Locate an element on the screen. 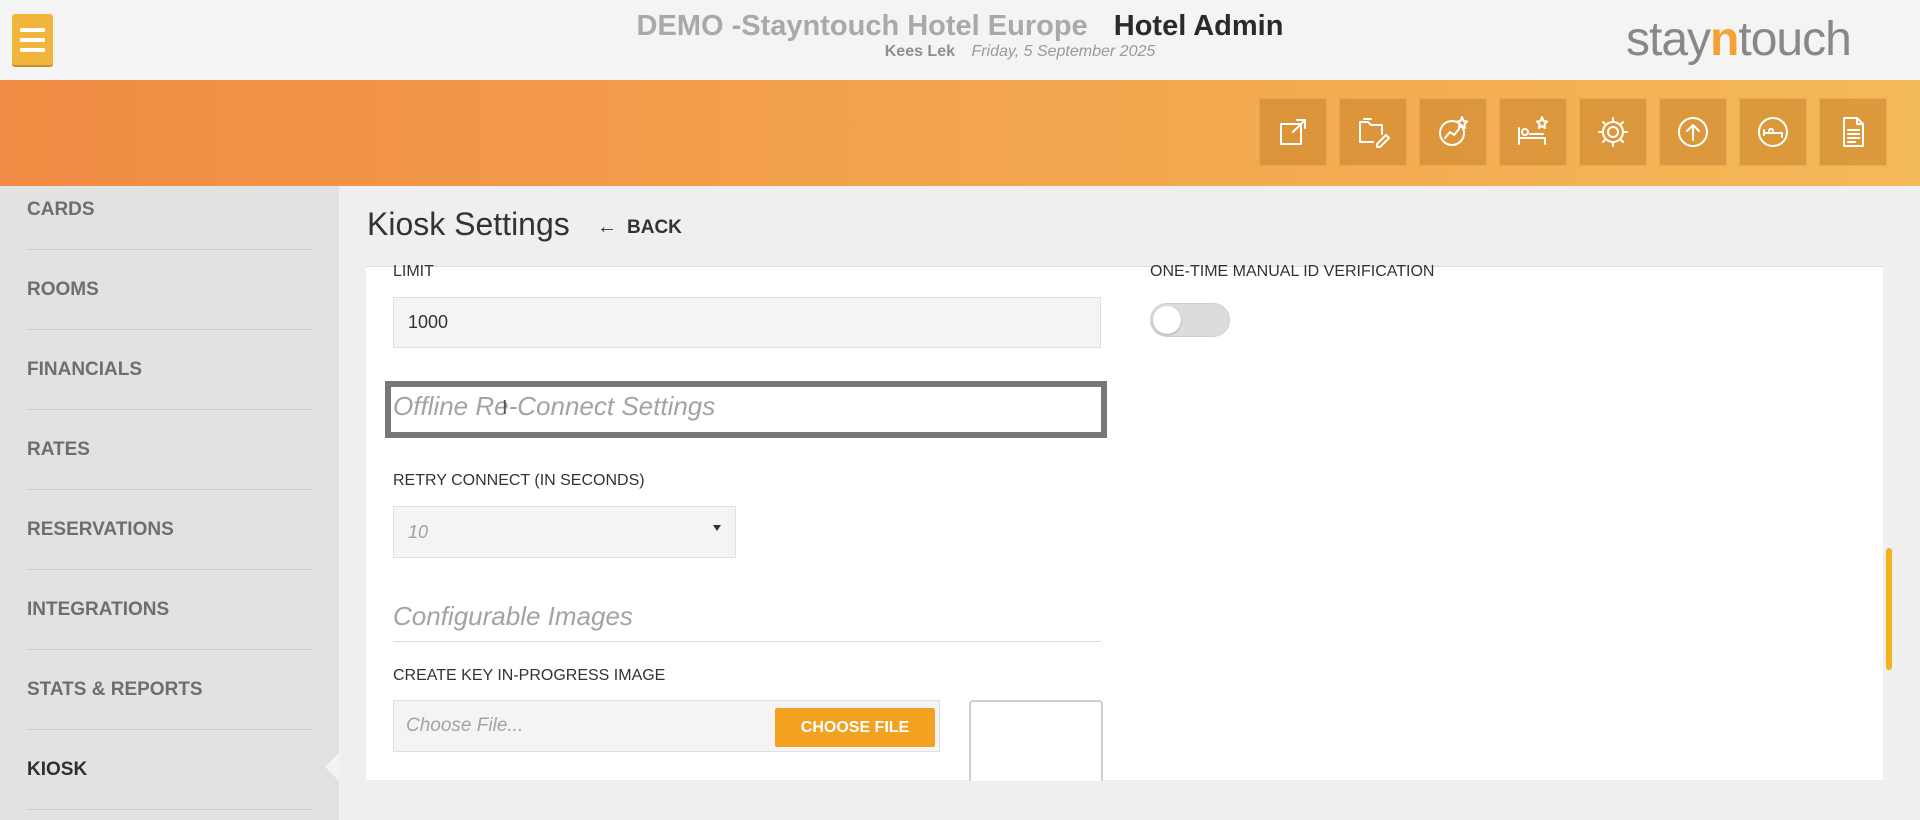  folder-edit-button is located at coordinates (1373, 132).